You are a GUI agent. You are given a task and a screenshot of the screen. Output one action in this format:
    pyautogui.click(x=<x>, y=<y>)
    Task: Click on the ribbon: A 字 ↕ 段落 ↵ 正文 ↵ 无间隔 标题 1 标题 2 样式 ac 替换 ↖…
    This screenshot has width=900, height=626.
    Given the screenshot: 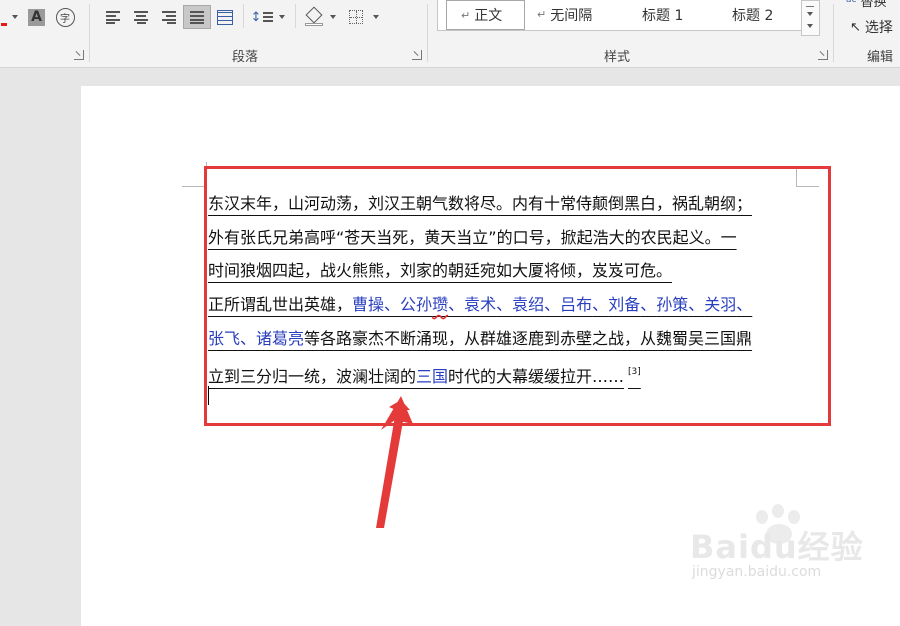 What is the action you would take?
    pyautogui.click(x=450, y=34)
    